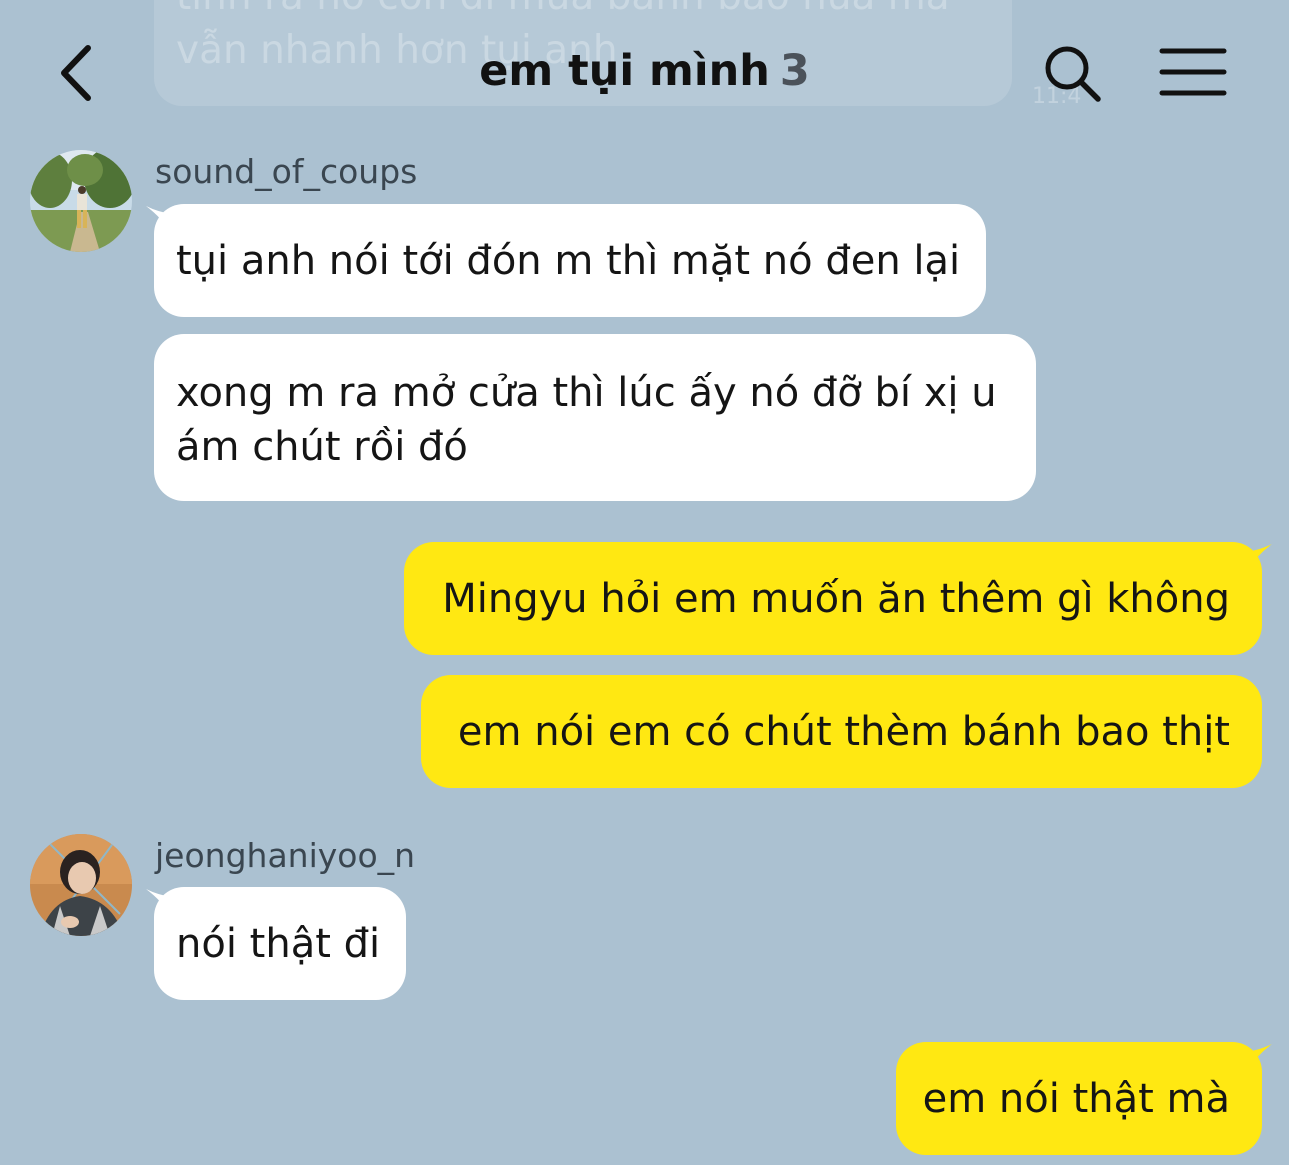  I want to click on chevron-left-icon, so click(76, 73).